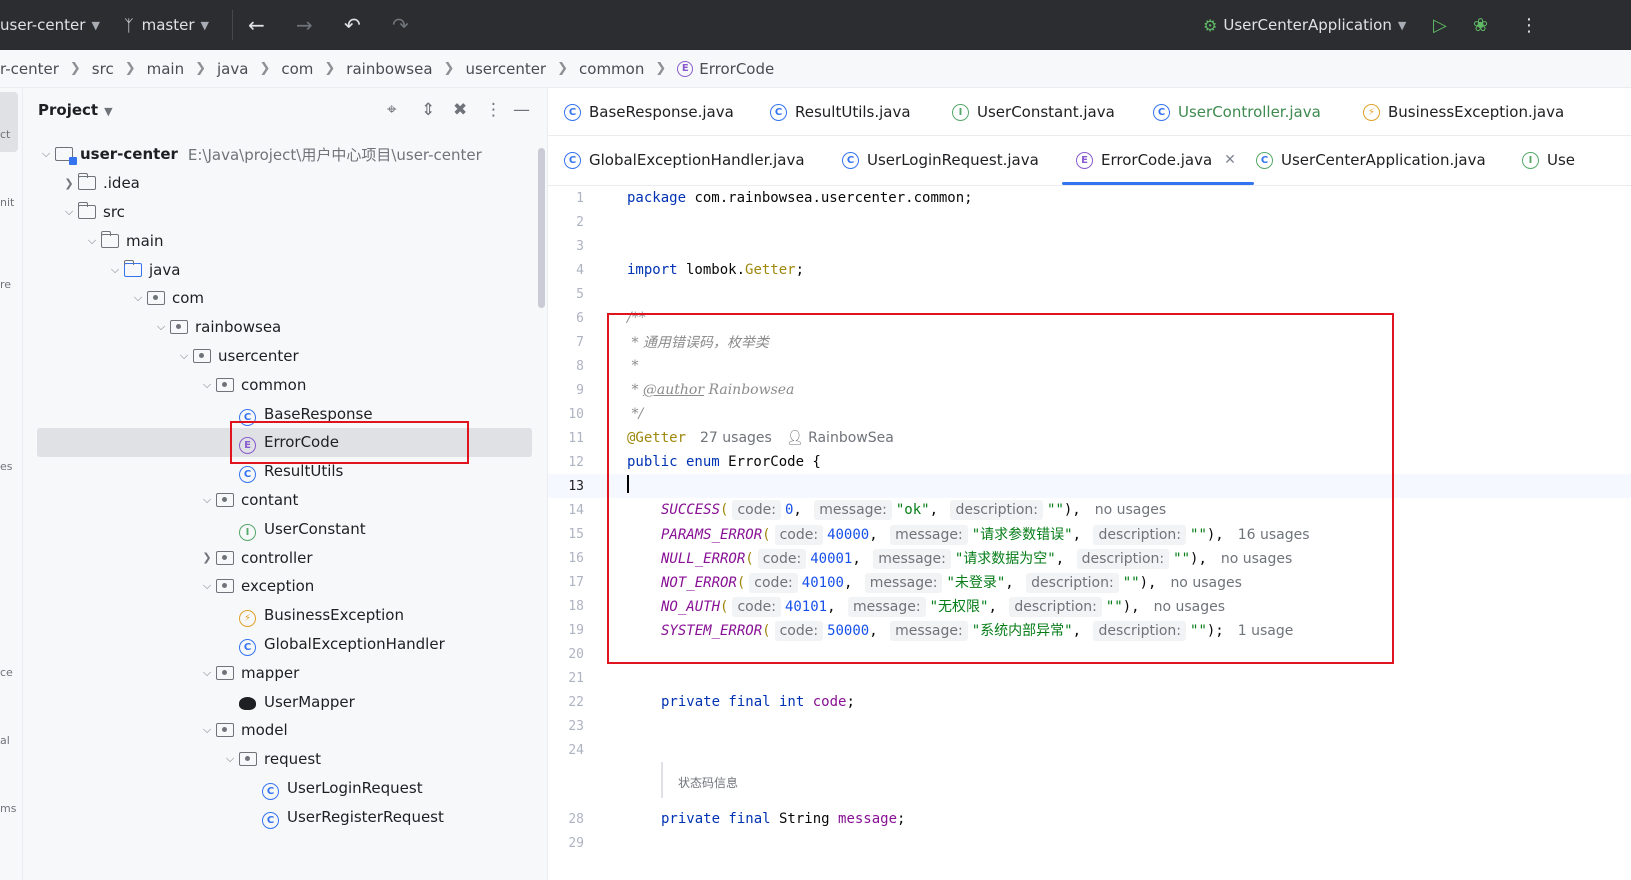 The width and height of the screenshot is (1631, 880). What do you see at coordinates (5, 134) in the screenshot?
I see `stripe-label: ct` at bounding box center [5, 134].